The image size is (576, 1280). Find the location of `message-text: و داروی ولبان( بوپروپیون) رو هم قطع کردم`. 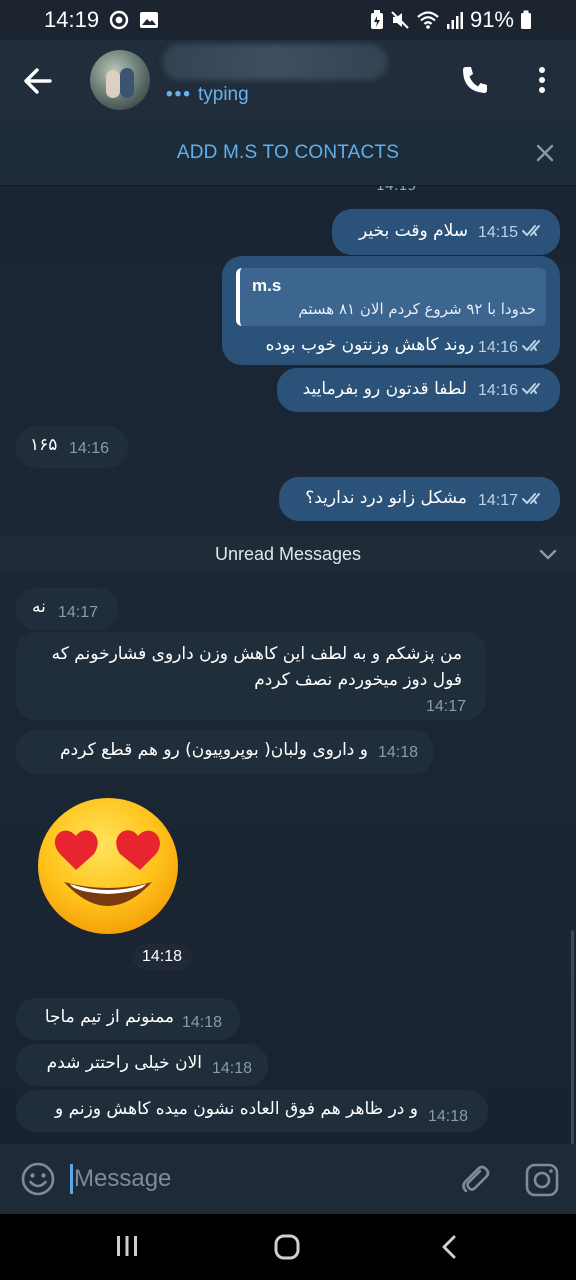

message-text: و داروی ولبان( بوپروپیون) رو هم قطع کردم is located at coordinates (214, 750).